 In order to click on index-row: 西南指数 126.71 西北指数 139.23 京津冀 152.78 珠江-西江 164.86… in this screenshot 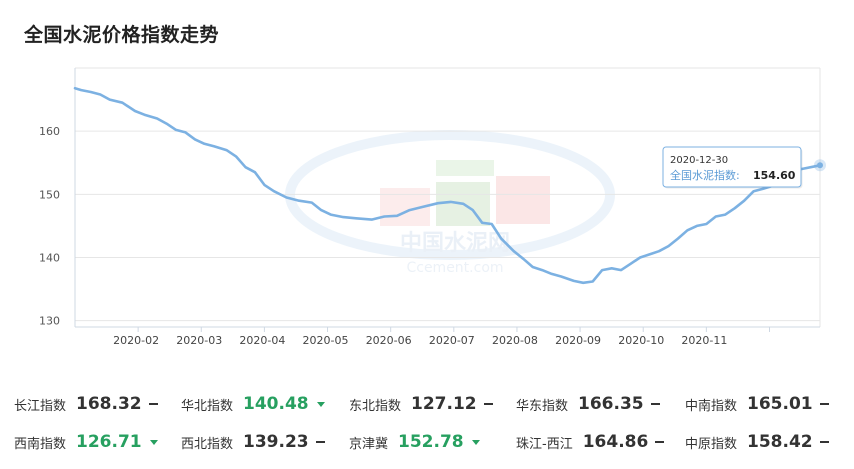, I will do `click(427, 442)`.